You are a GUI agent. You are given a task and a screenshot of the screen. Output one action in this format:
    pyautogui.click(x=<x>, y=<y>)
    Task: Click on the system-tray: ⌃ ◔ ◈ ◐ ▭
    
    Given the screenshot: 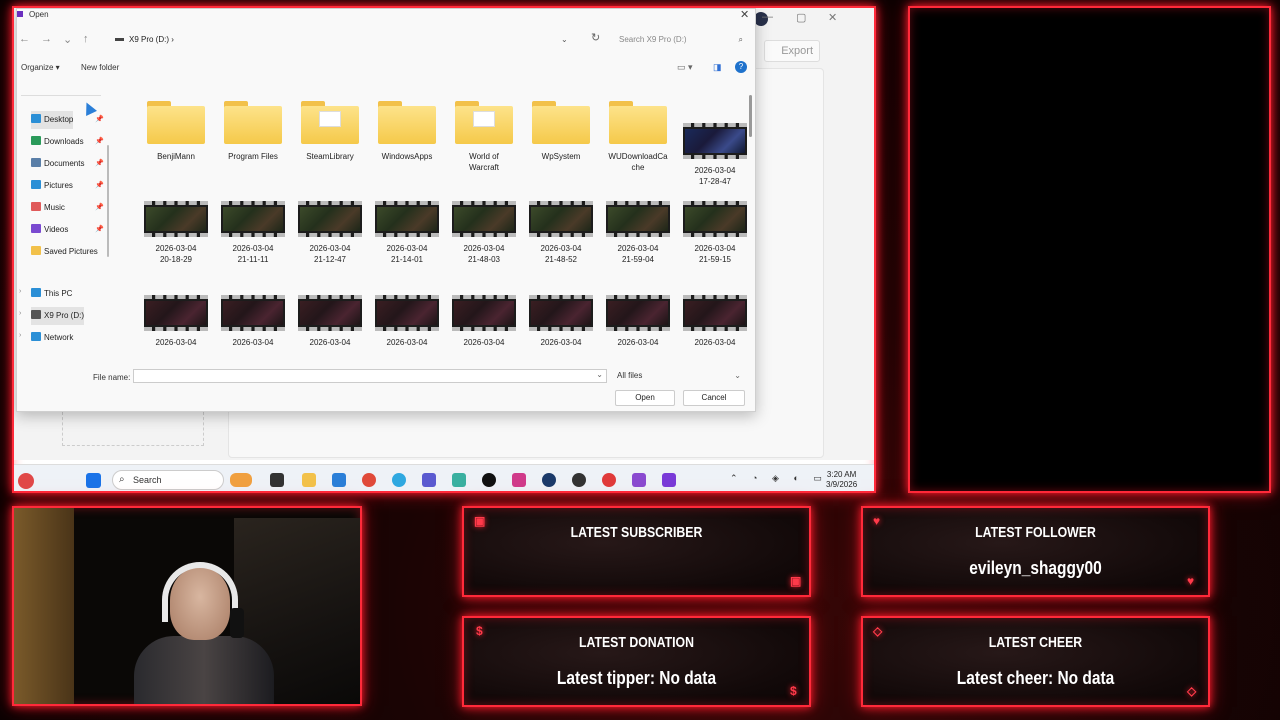 What is the action you would take?
    pyautogui.click(x=779, y=478)
    